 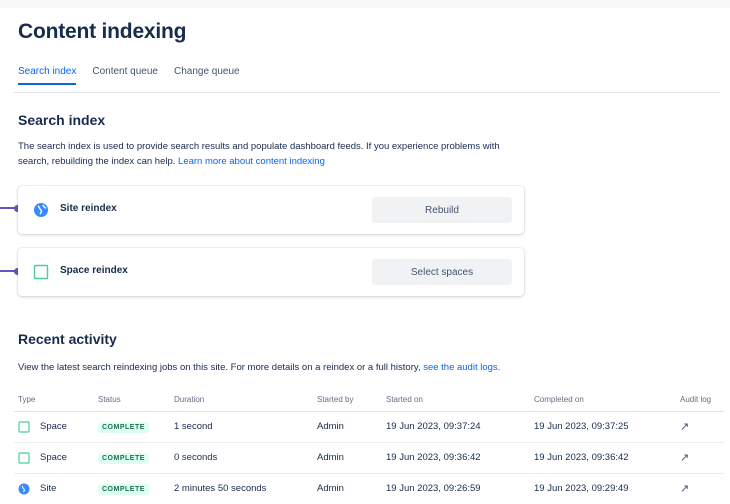 What do you see at coordinates (603, 427) in the screenshot?
I see `completed-on-cell: 19 Jun 2023, 09:37:25` at bounding box center [603, 427].